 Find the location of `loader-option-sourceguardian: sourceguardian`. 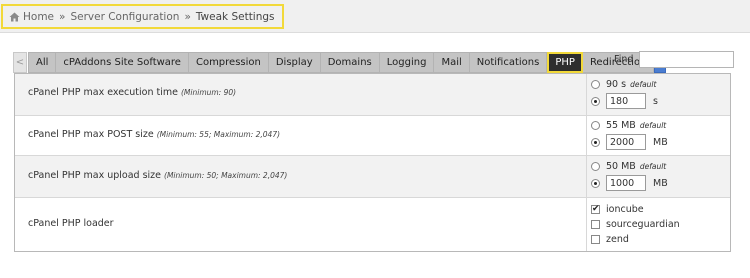

loader-option-sourceguardian: sourceguardian is located at coordinates (635, 224).